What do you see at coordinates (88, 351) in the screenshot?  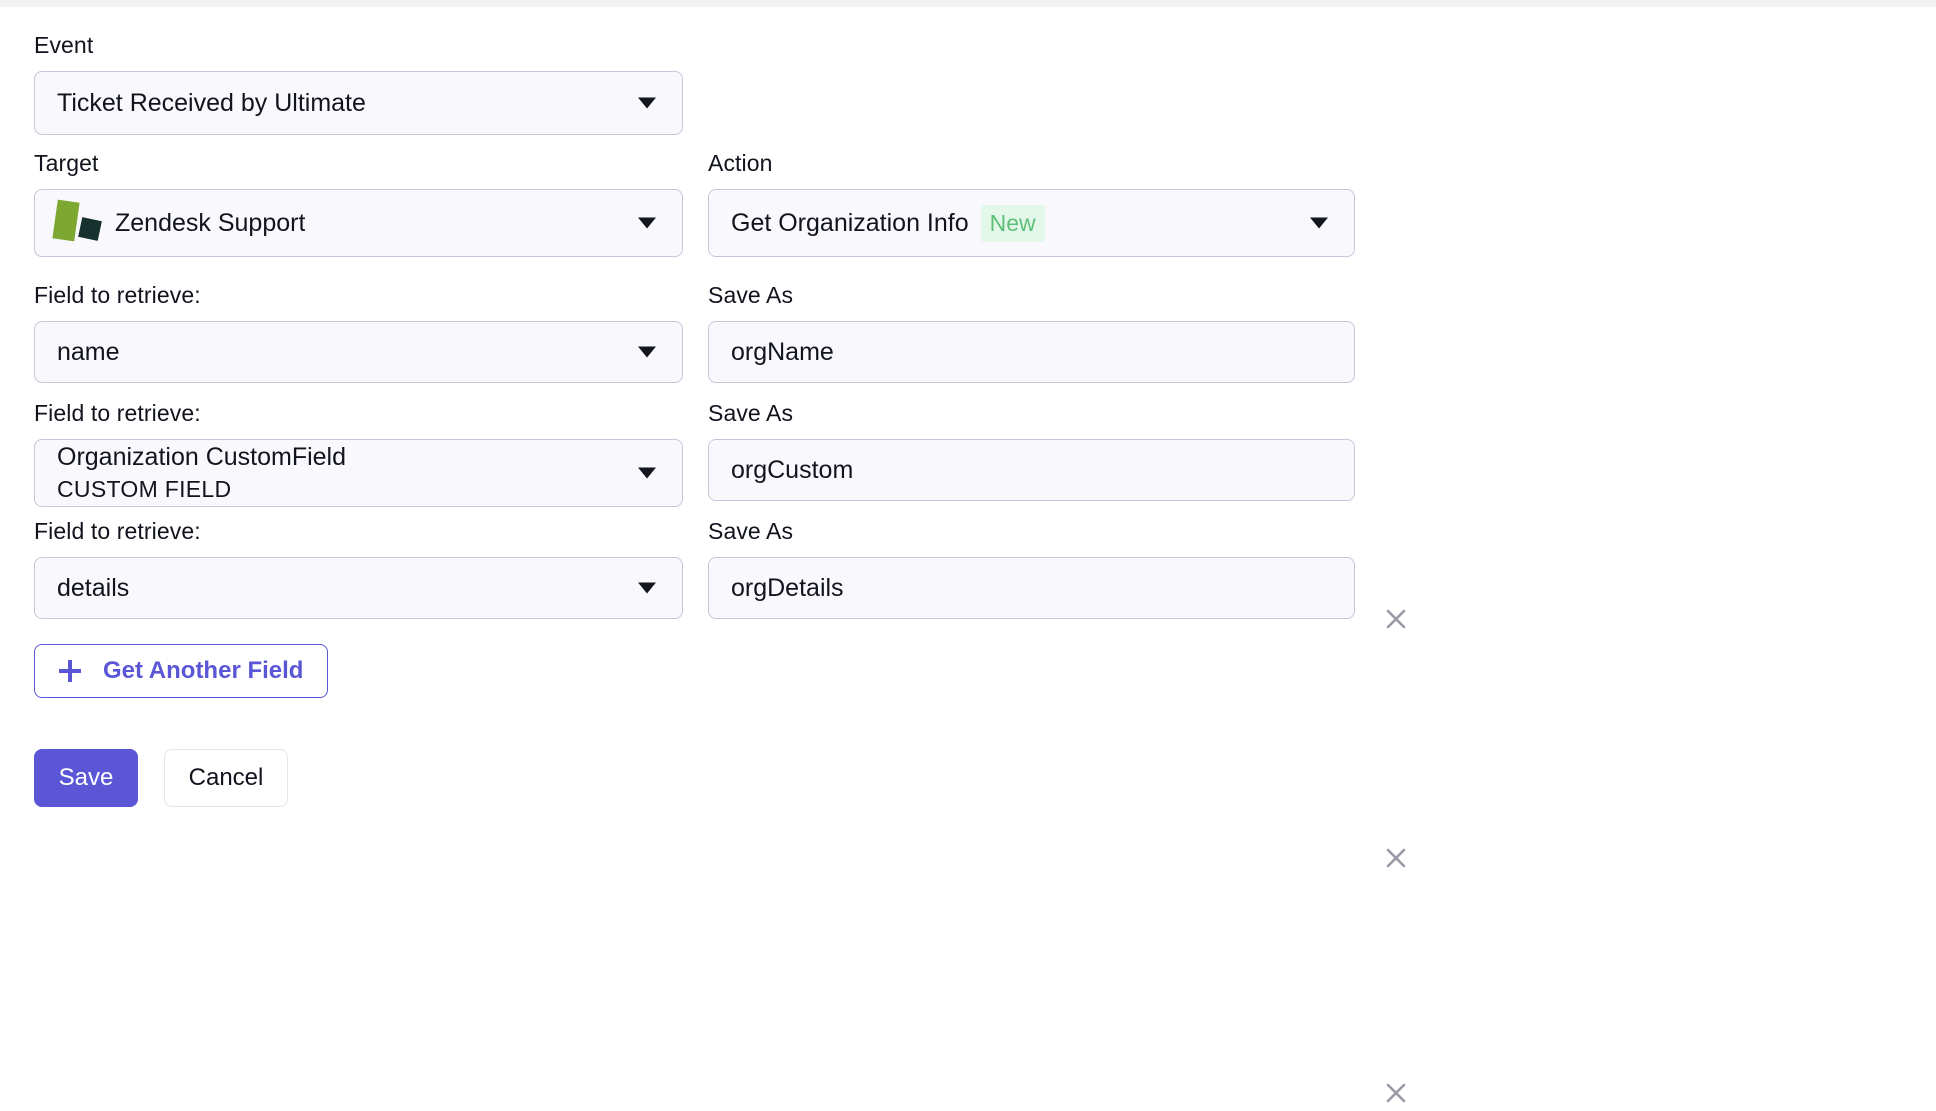 I see `field-to-retrieve-value: name` at bounding box center [88, 351].